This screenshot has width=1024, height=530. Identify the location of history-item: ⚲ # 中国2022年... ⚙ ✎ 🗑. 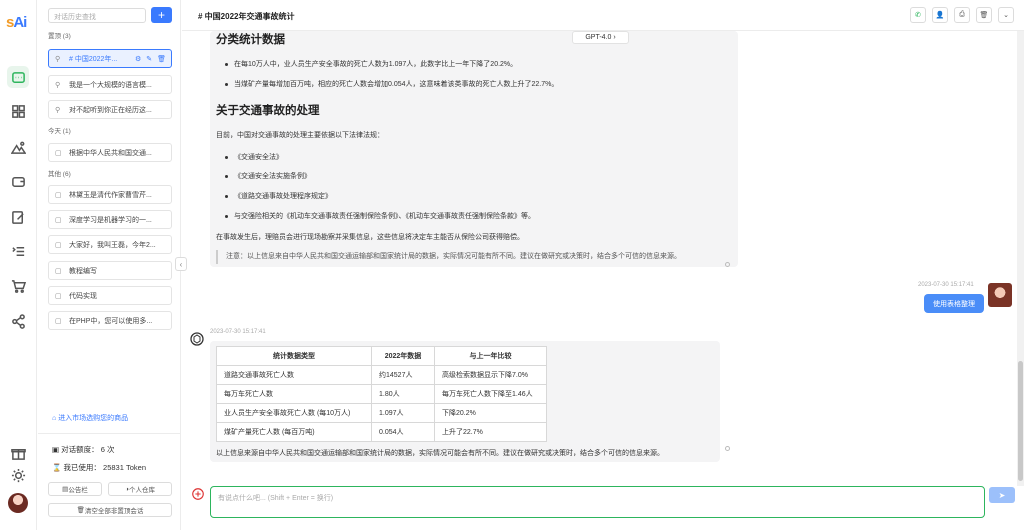
(110, 58).